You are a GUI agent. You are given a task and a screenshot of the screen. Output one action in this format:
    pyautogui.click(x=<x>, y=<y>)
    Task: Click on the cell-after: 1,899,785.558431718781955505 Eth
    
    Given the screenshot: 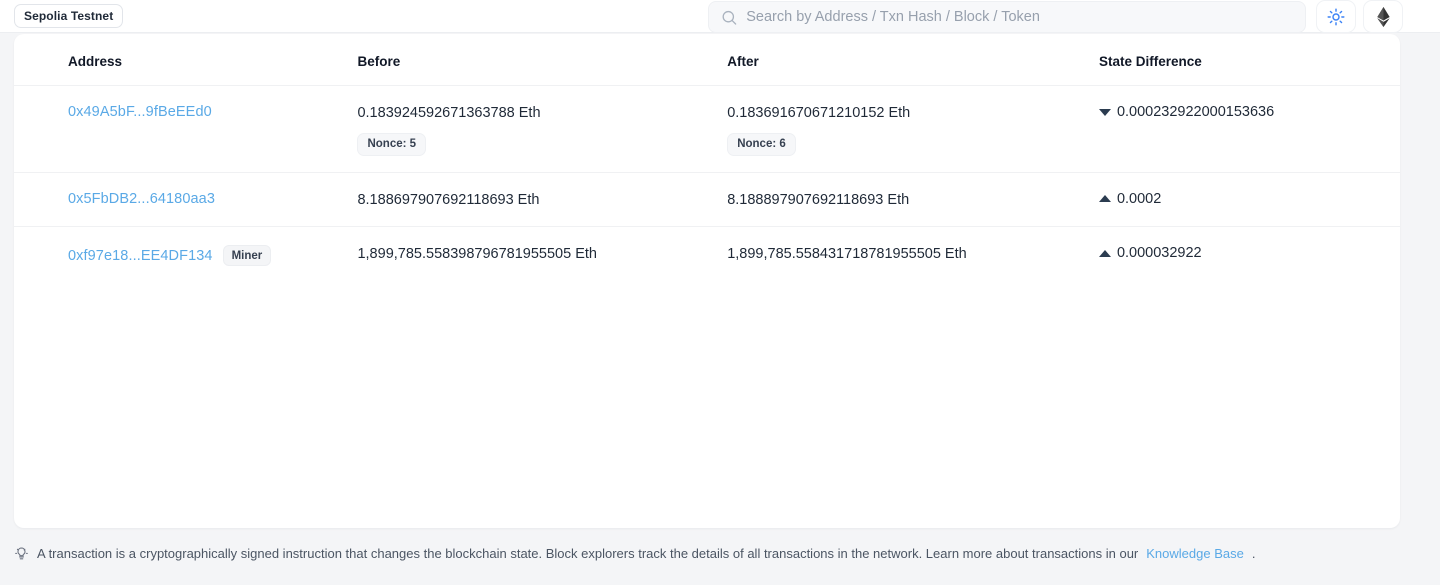 What is the action you would take?
    pyautogui.click(x=912, y=255)
    